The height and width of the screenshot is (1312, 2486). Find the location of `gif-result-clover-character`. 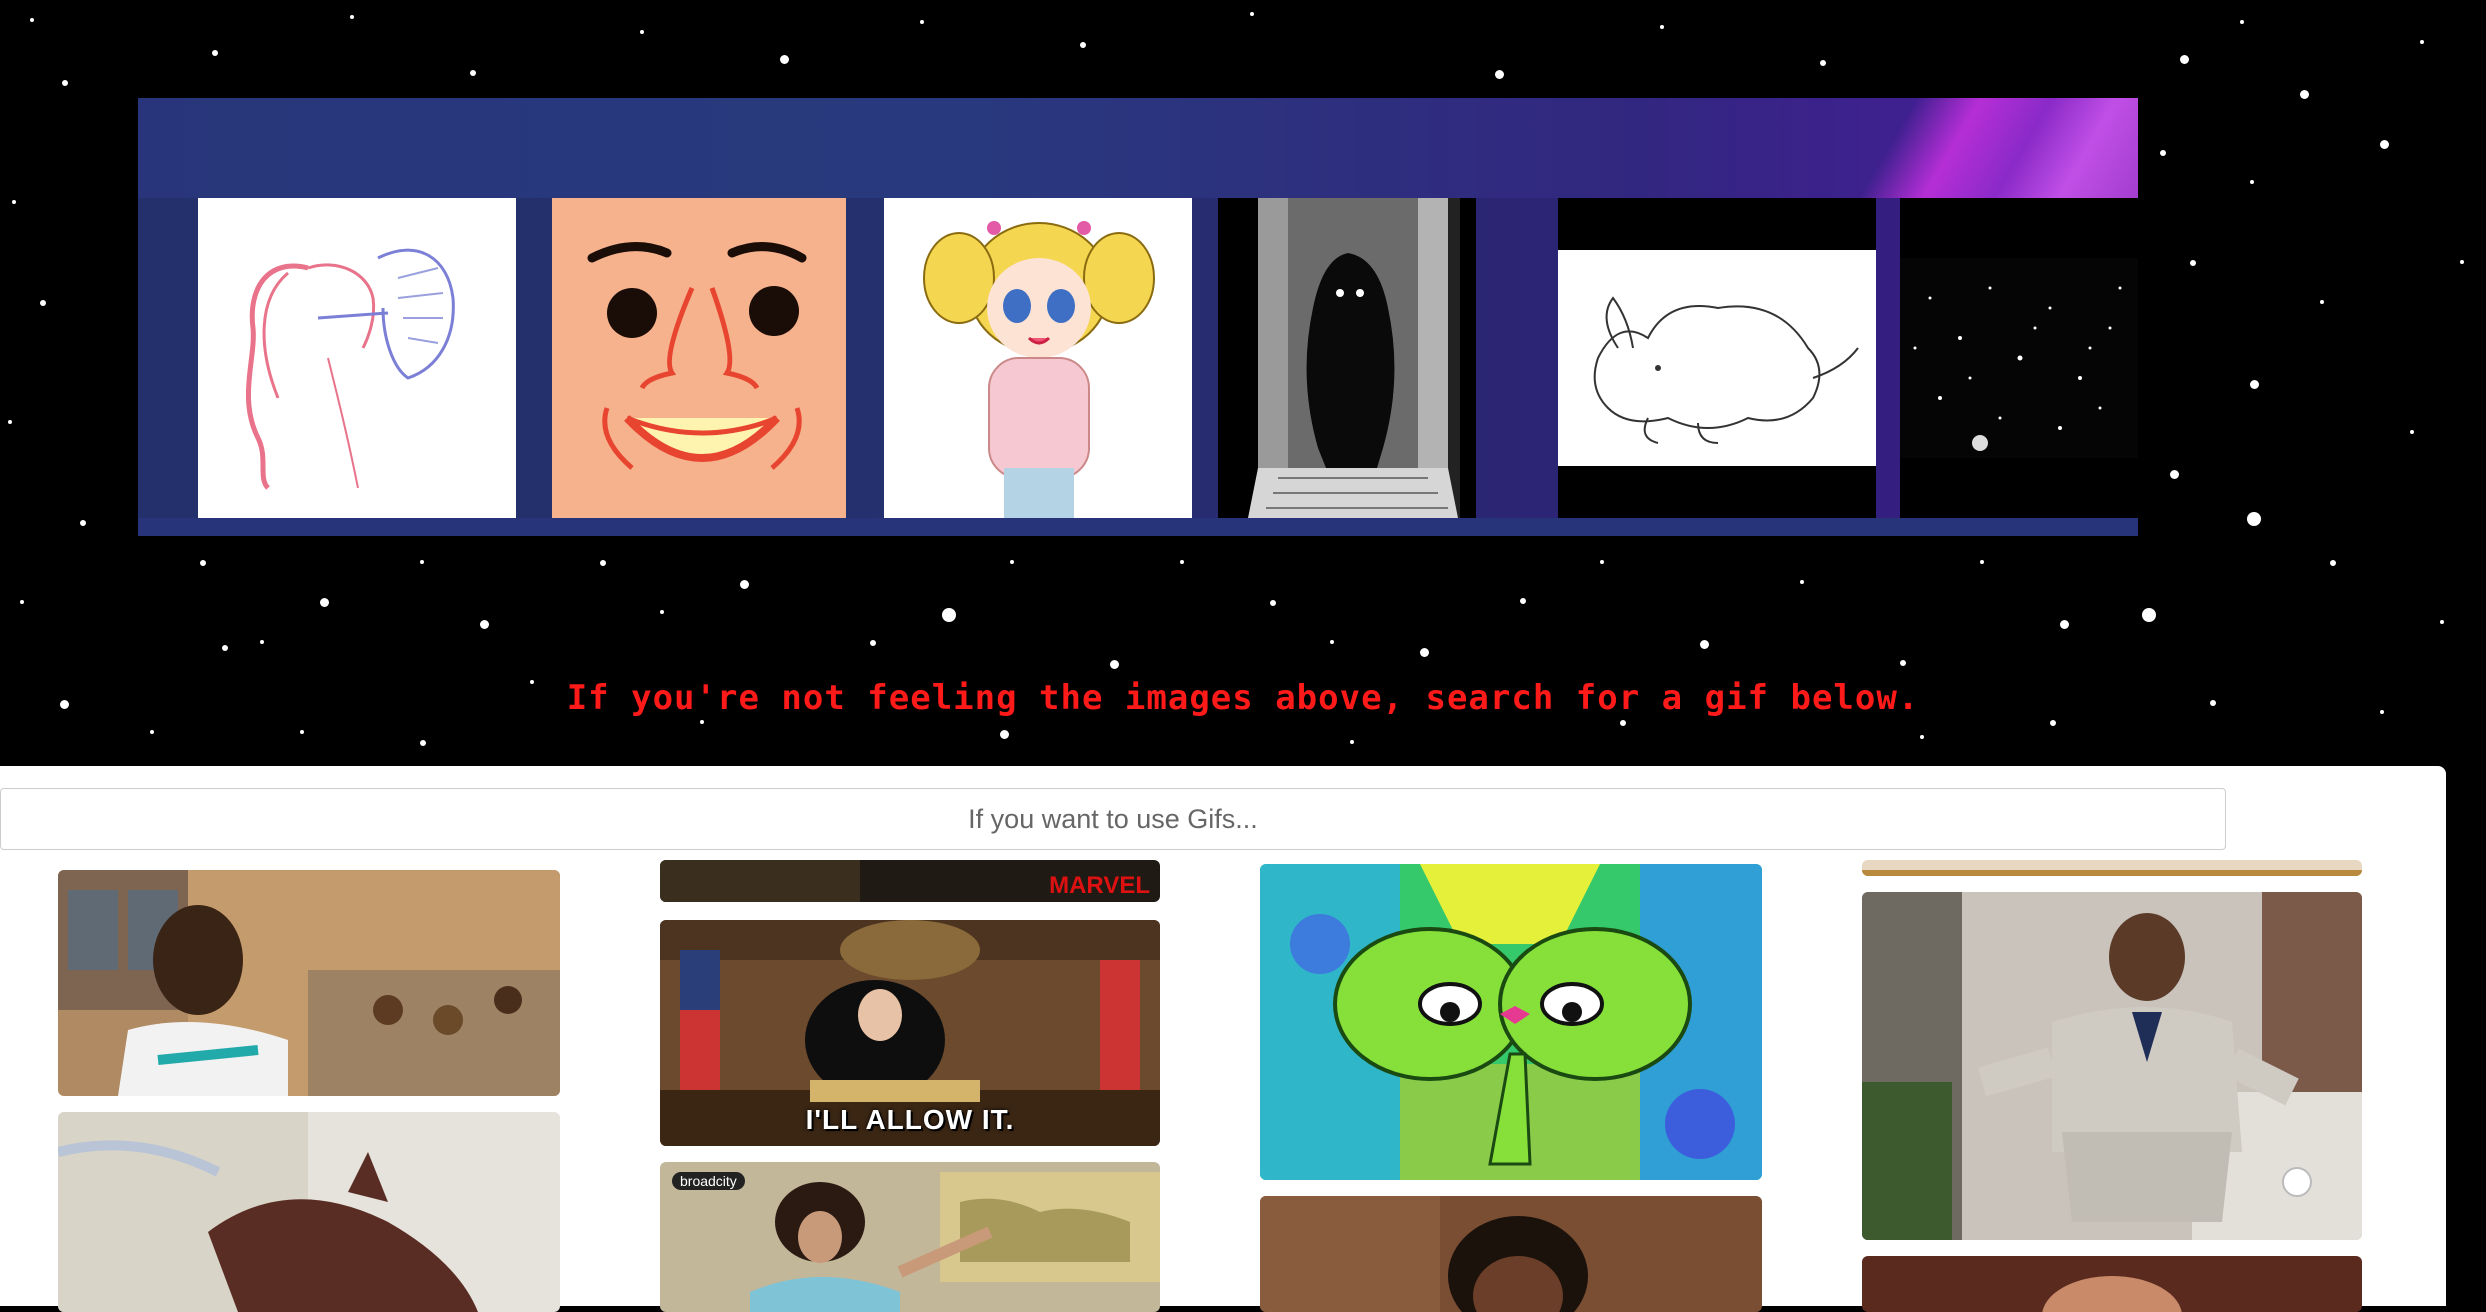

gif-result-clover-character is located at coordinates (1511, 1022).